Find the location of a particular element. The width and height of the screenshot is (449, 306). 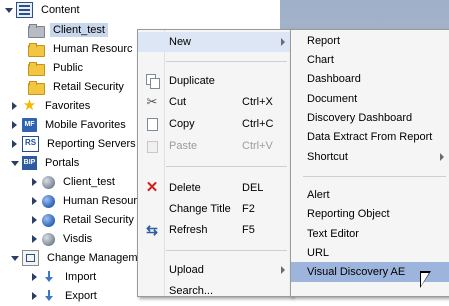

tree-node-export: Export is located at coordinates (65, 296).